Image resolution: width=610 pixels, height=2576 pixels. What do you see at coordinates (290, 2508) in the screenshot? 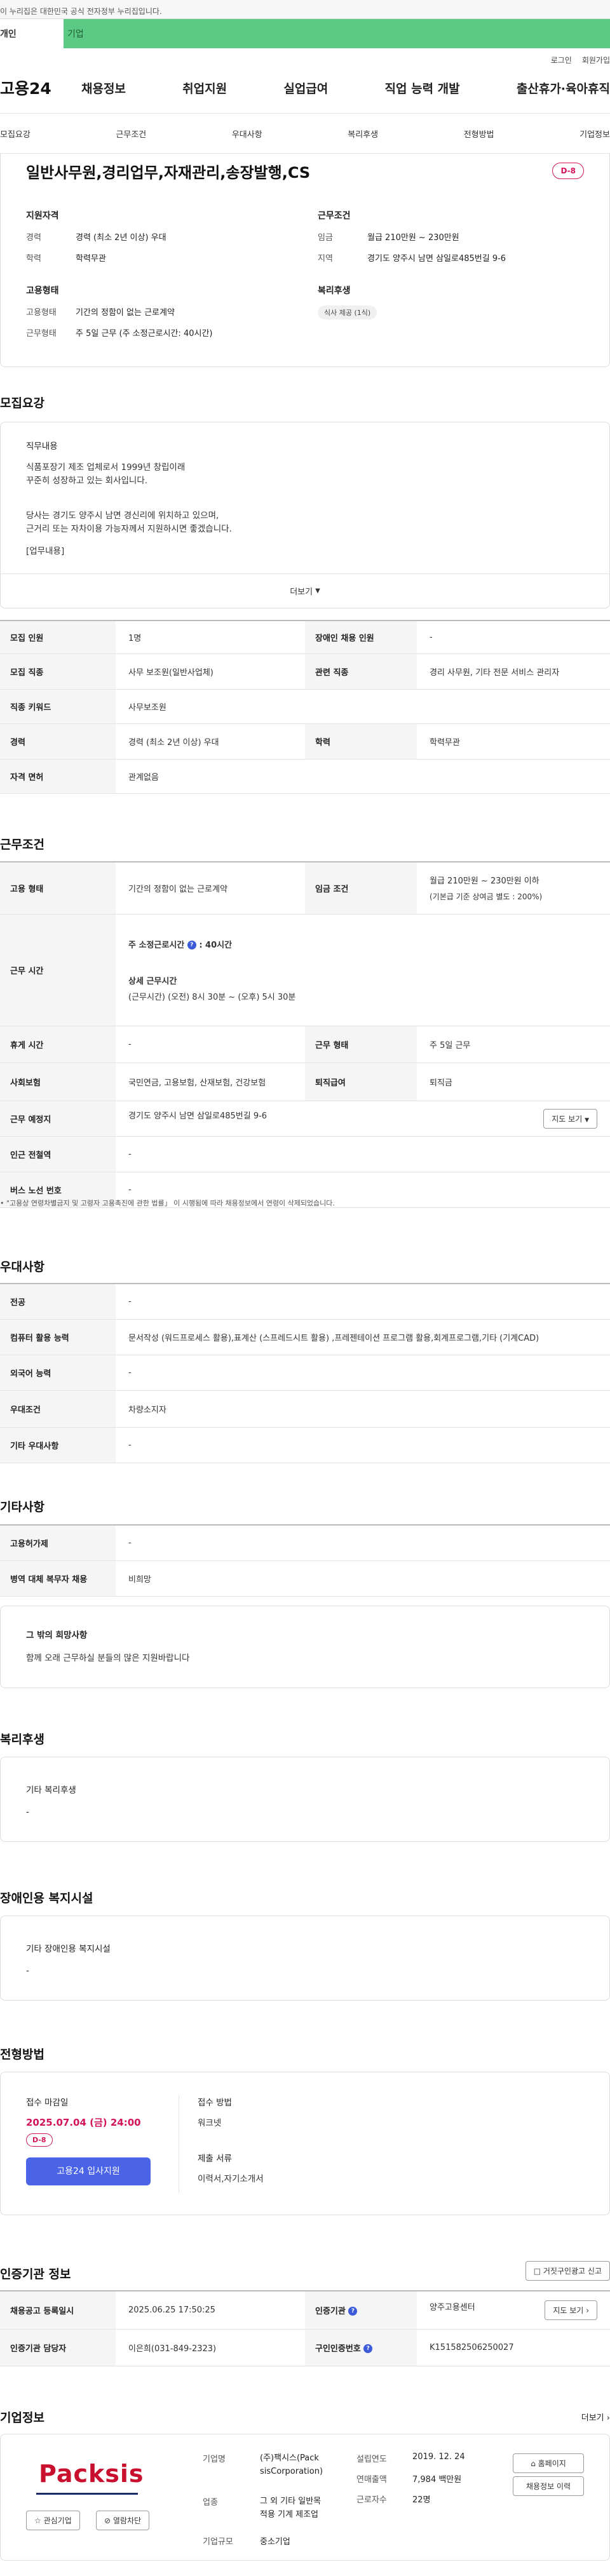
I see `industry-value: 그 외 기타 일반목 적용 기계 제조업` at bounding box center [290, 2508].